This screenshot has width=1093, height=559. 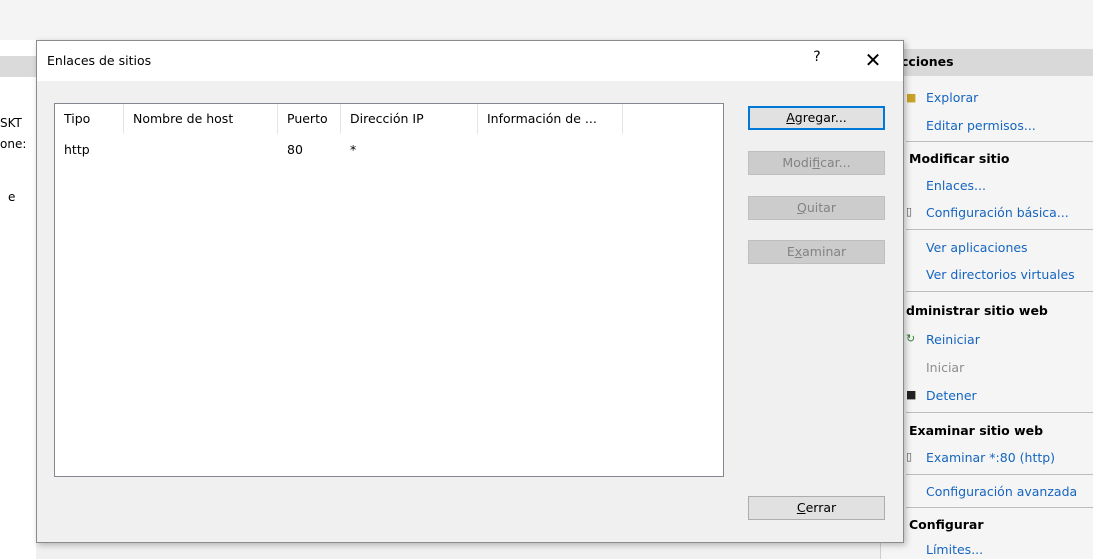 I want to click on column-header-nombre-de-host: Nombre de host, so click(x=201, y=119).